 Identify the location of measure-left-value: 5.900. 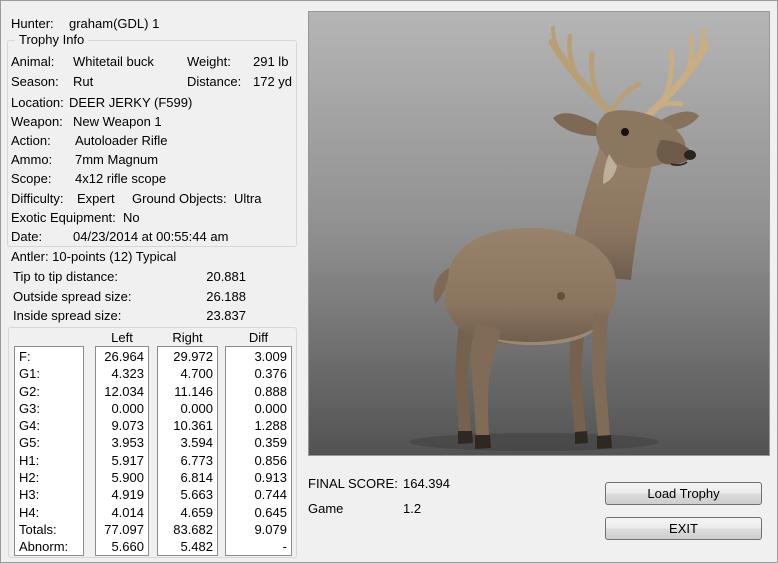
(127, 478).